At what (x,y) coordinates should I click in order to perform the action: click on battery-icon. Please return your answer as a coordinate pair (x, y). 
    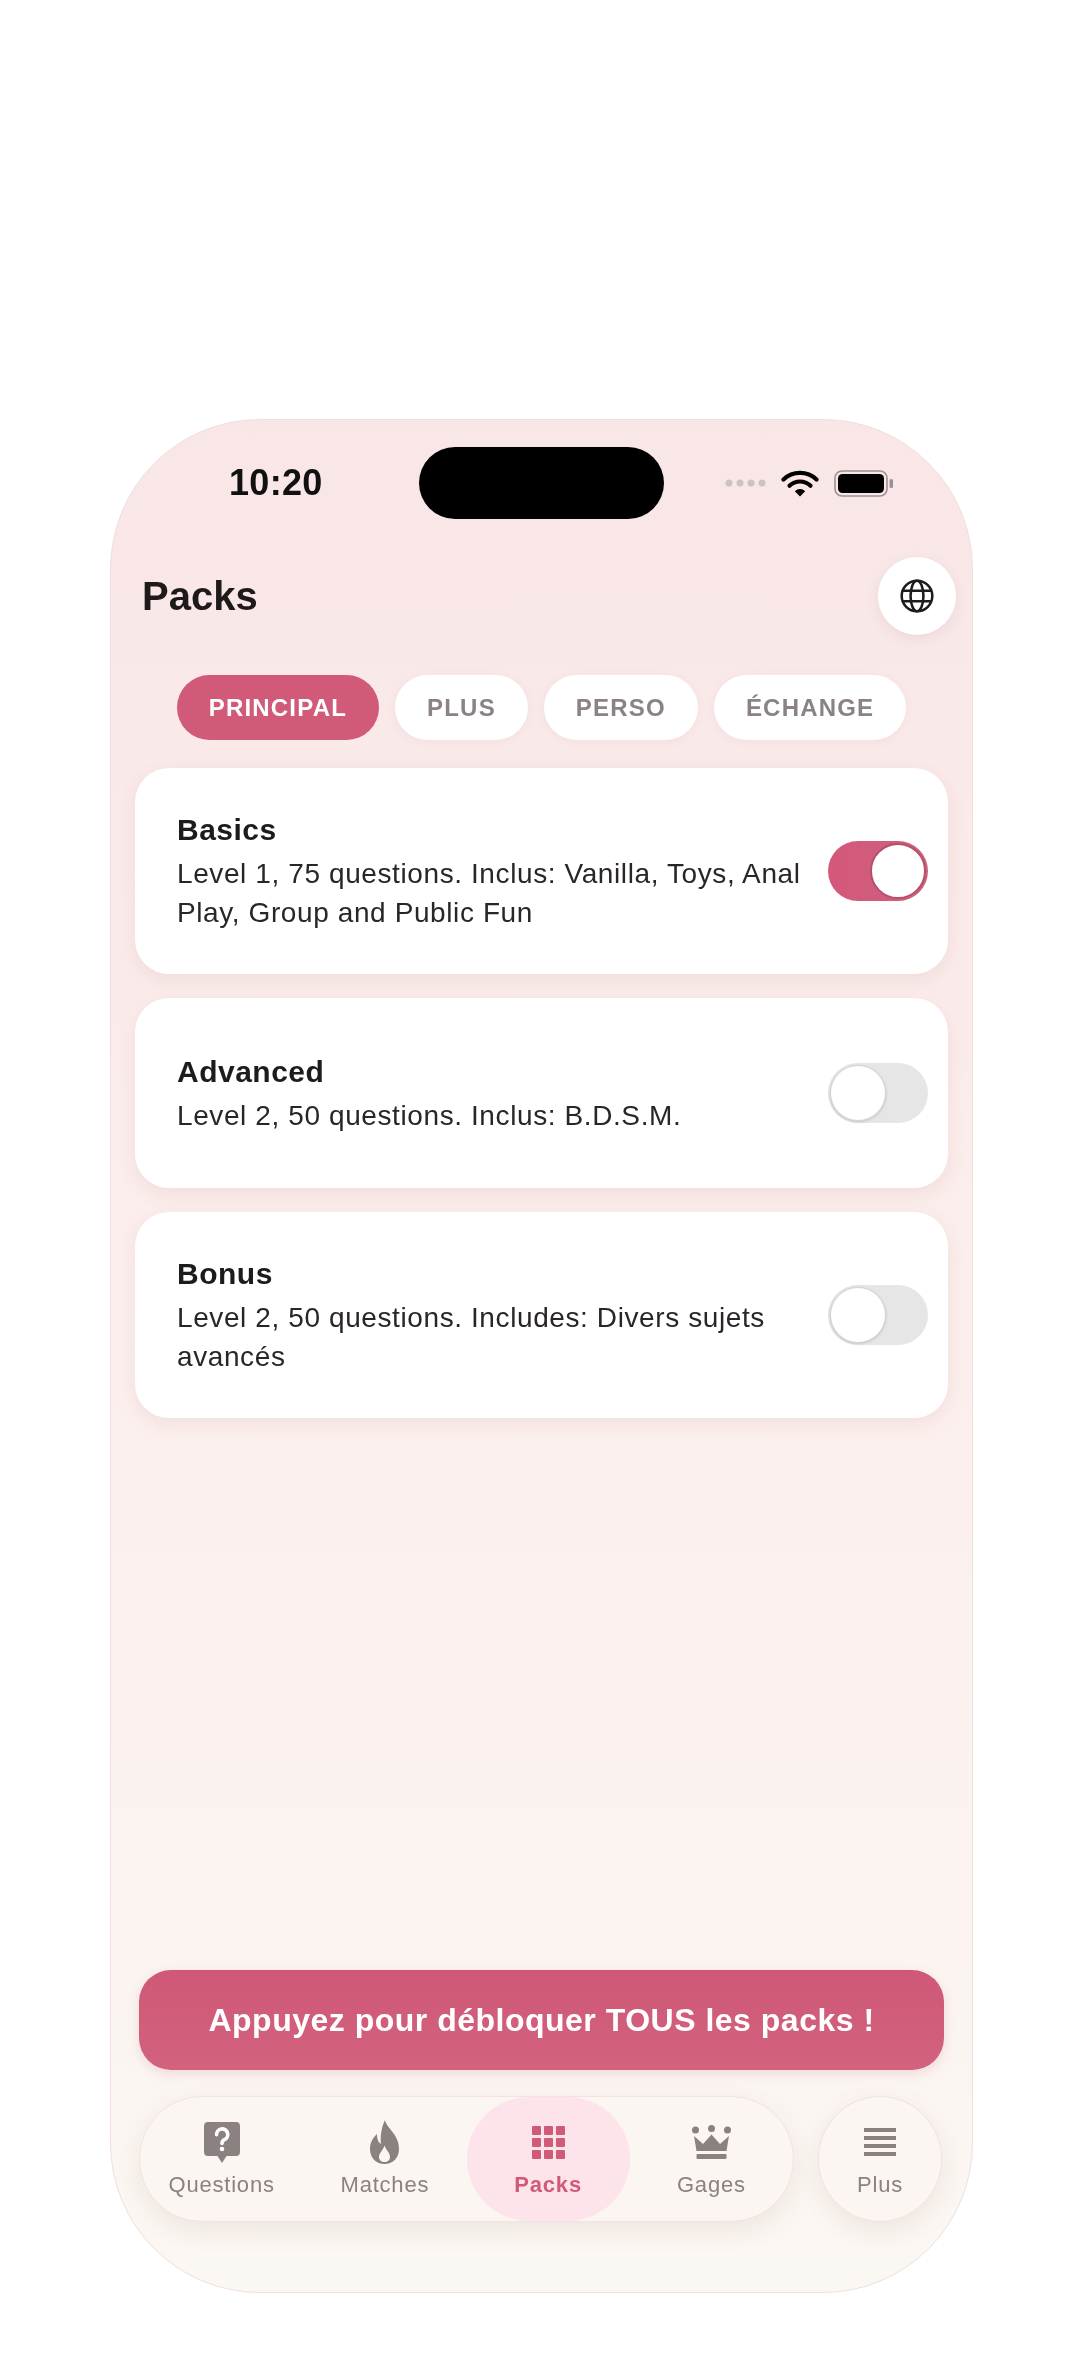
    Looking at the image, I should click on (864, 483).